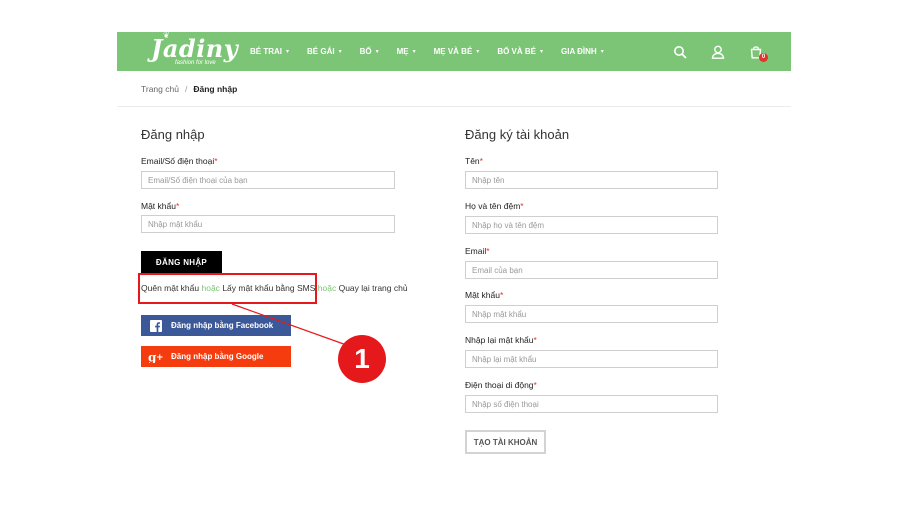 Image resolution: width=910 pixels, height=509 pixels. I want to click on register-email-label: Email*, so click(477, 251).